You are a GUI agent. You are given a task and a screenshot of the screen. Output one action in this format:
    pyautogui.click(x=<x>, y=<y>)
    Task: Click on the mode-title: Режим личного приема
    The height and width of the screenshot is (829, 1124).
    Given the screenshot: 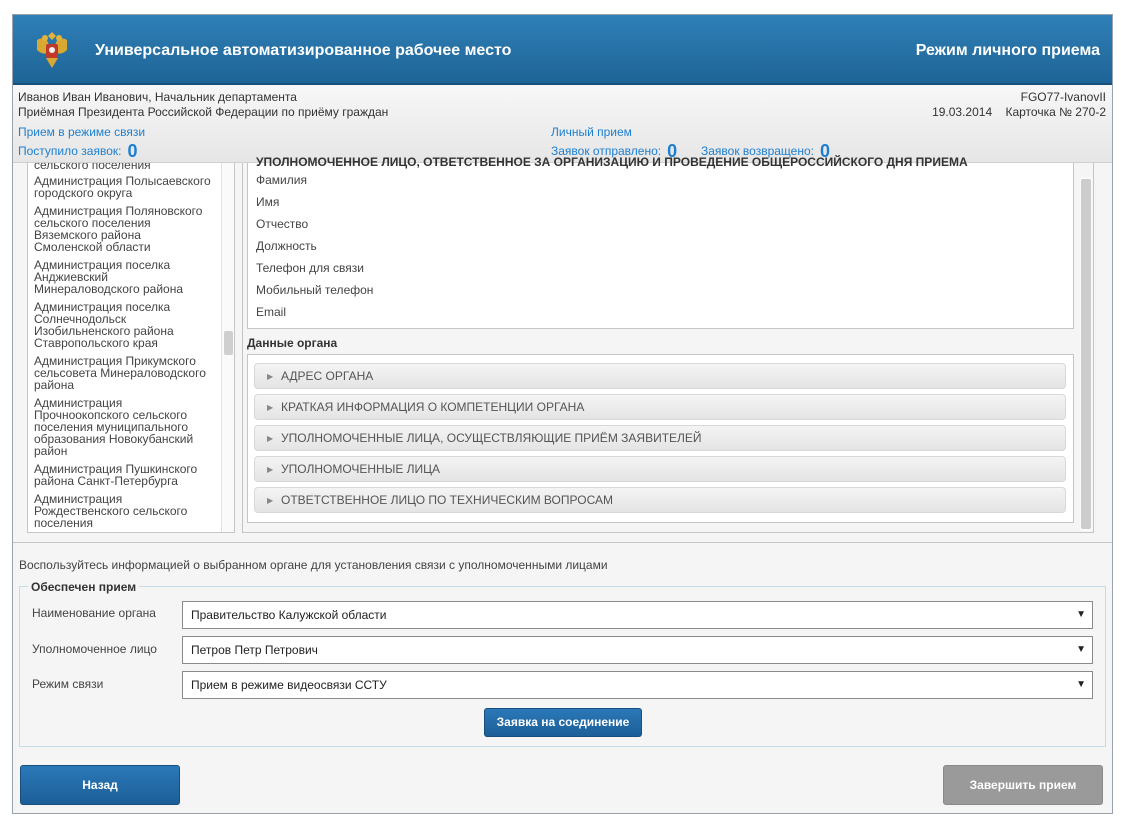 What is the action you would take?
    pyautogui.click(x=1007, y=50)
    